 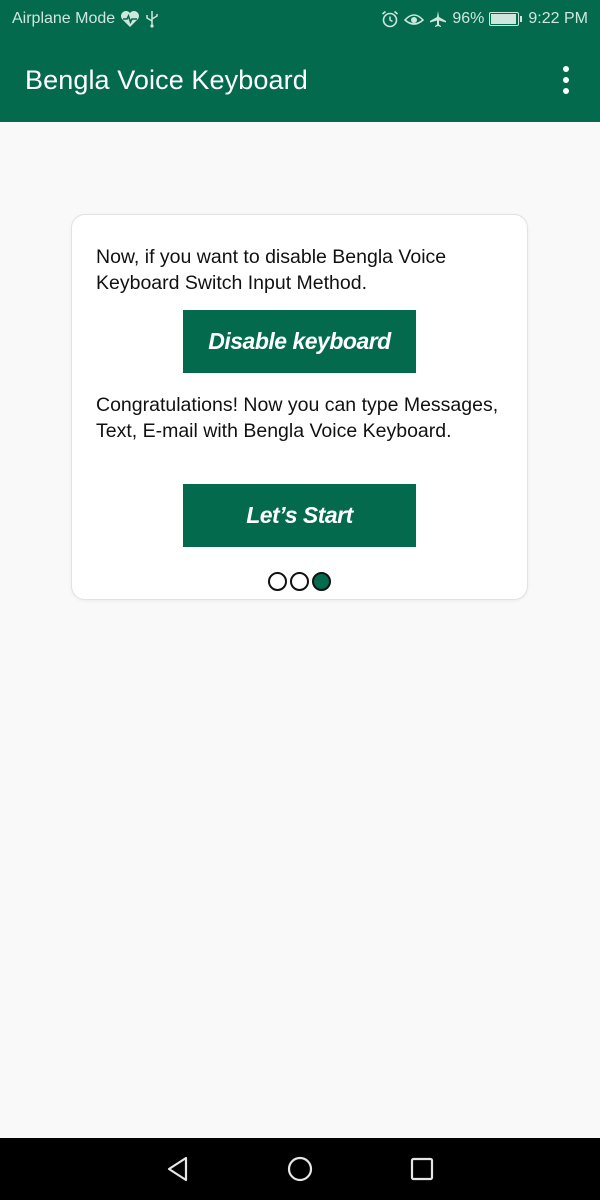 I want to click on more-vert-icon, so click(x=566, y=80).